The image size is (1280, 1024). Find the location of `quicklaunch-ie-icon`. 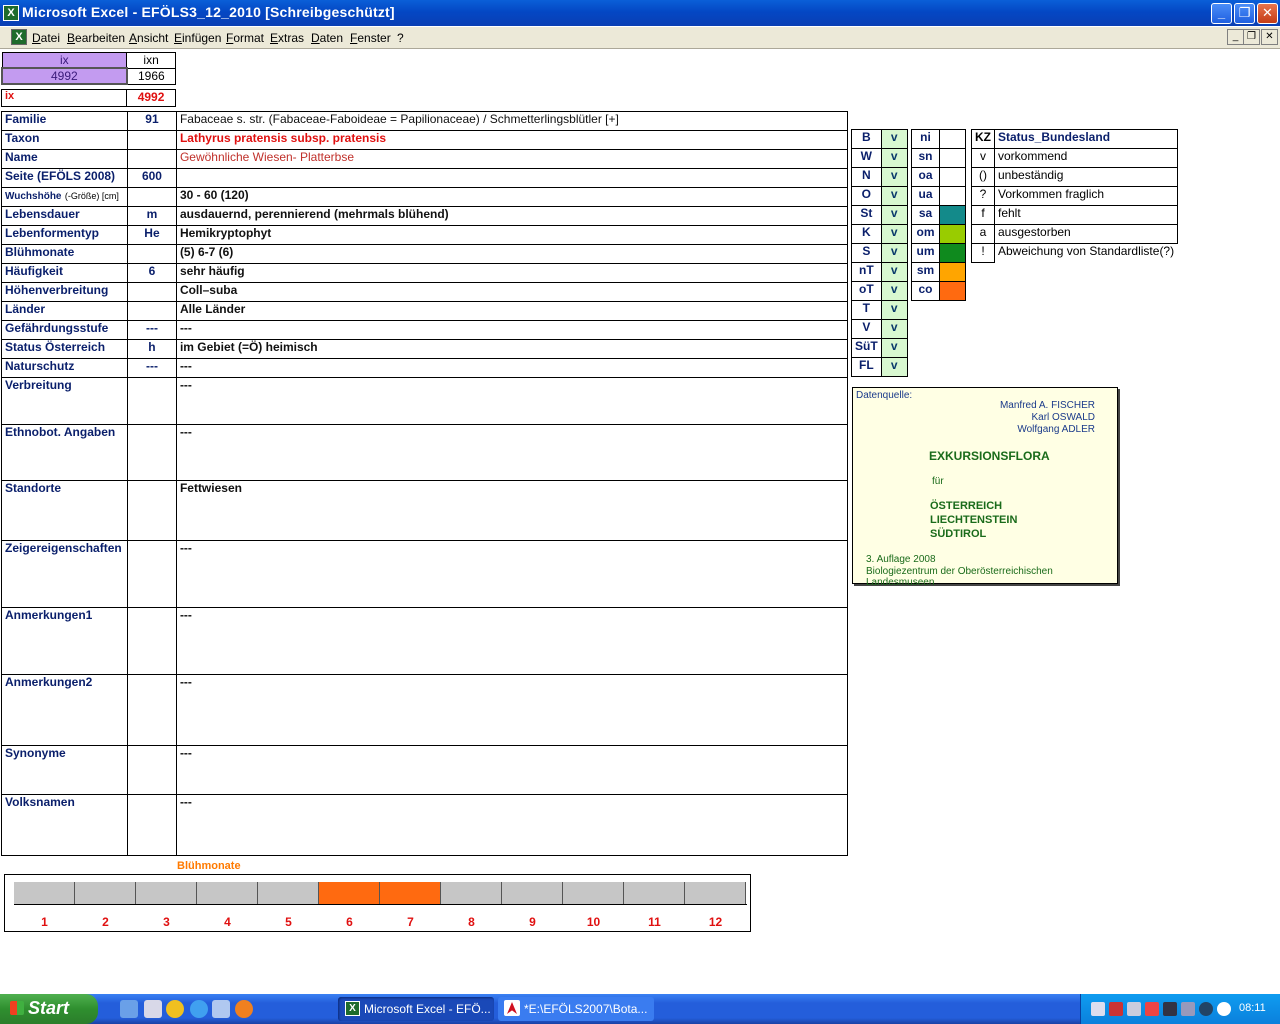

quicklaunch-ie-icon is located at coordinates (199, 1009).